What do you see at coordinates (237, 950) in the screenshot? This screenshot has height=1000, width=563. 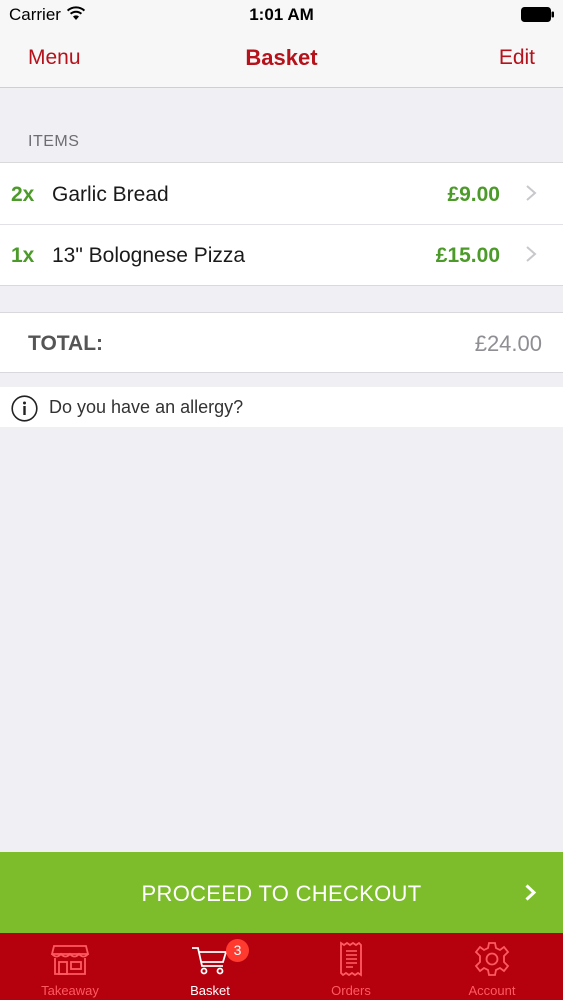 I see `cart-count-badge: 3` at bounding box center [237, 950].